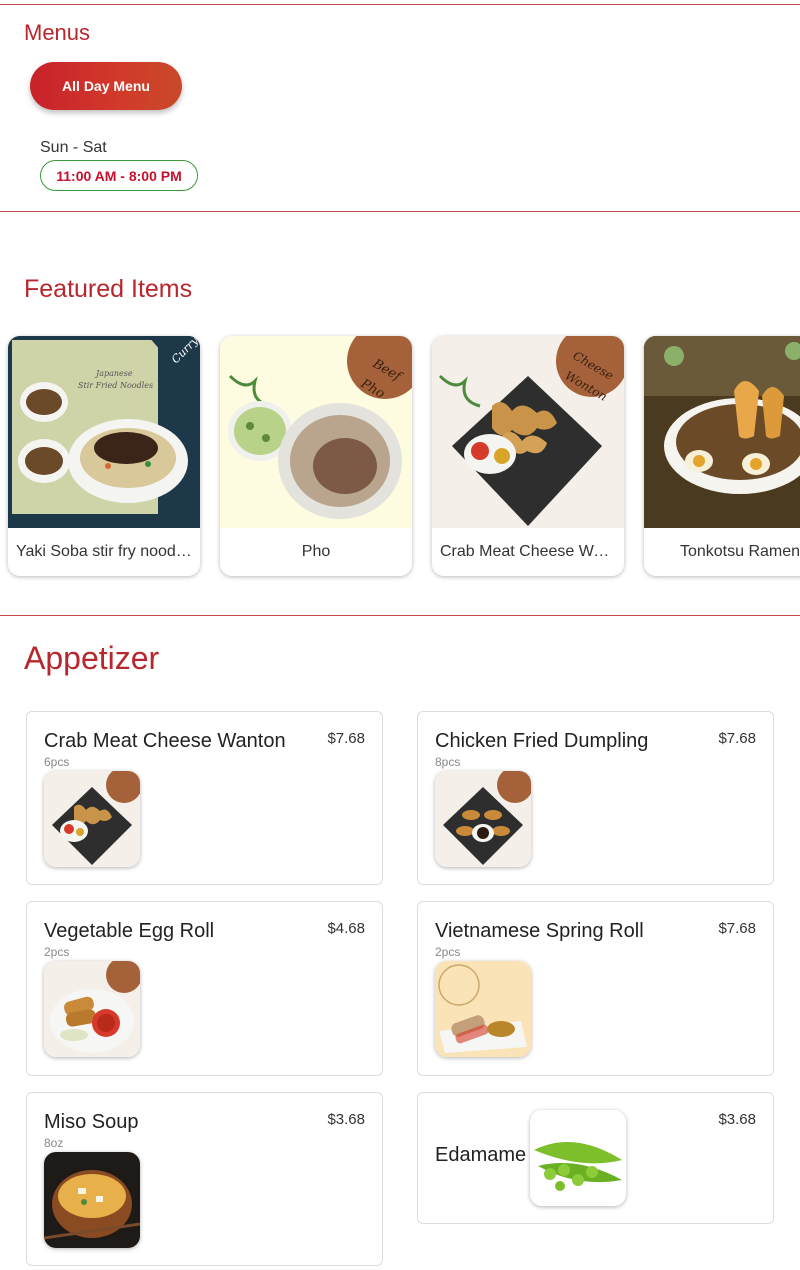 This screenshot has width=800, height=1270. I want to click on pho-image: Beef Pho, so click(316, 432).